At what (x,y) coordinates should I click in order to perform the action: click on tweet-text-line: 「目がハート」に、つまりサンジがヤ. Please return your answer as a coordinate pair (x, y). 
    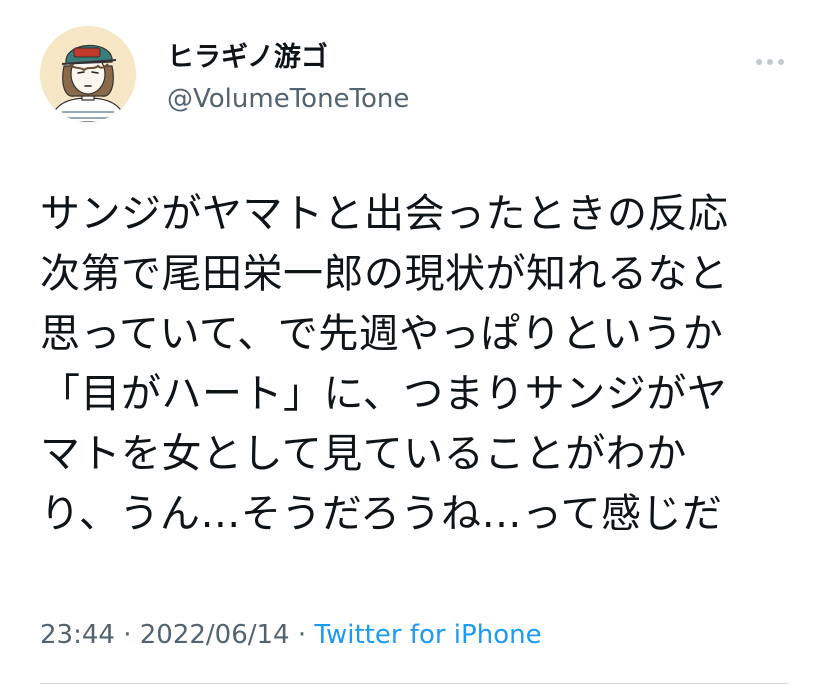
    Looking at the image, I should click on (384, 394).